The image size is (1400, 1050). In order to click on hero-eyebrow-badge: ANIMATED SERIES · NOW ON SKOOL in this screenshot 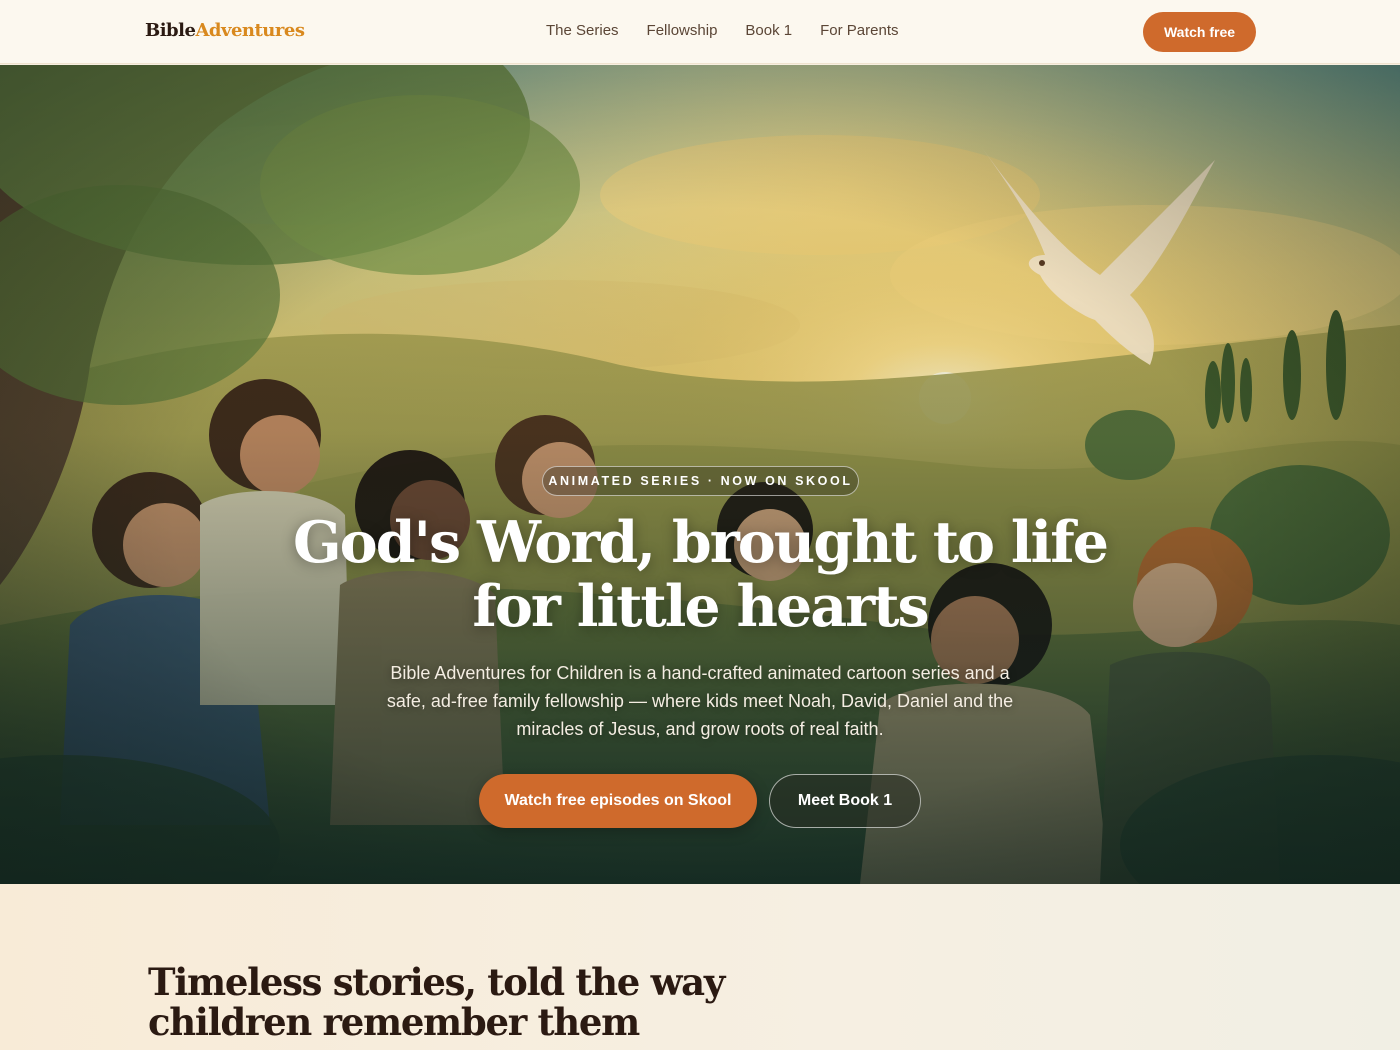, I will do `click(700, 481)`.